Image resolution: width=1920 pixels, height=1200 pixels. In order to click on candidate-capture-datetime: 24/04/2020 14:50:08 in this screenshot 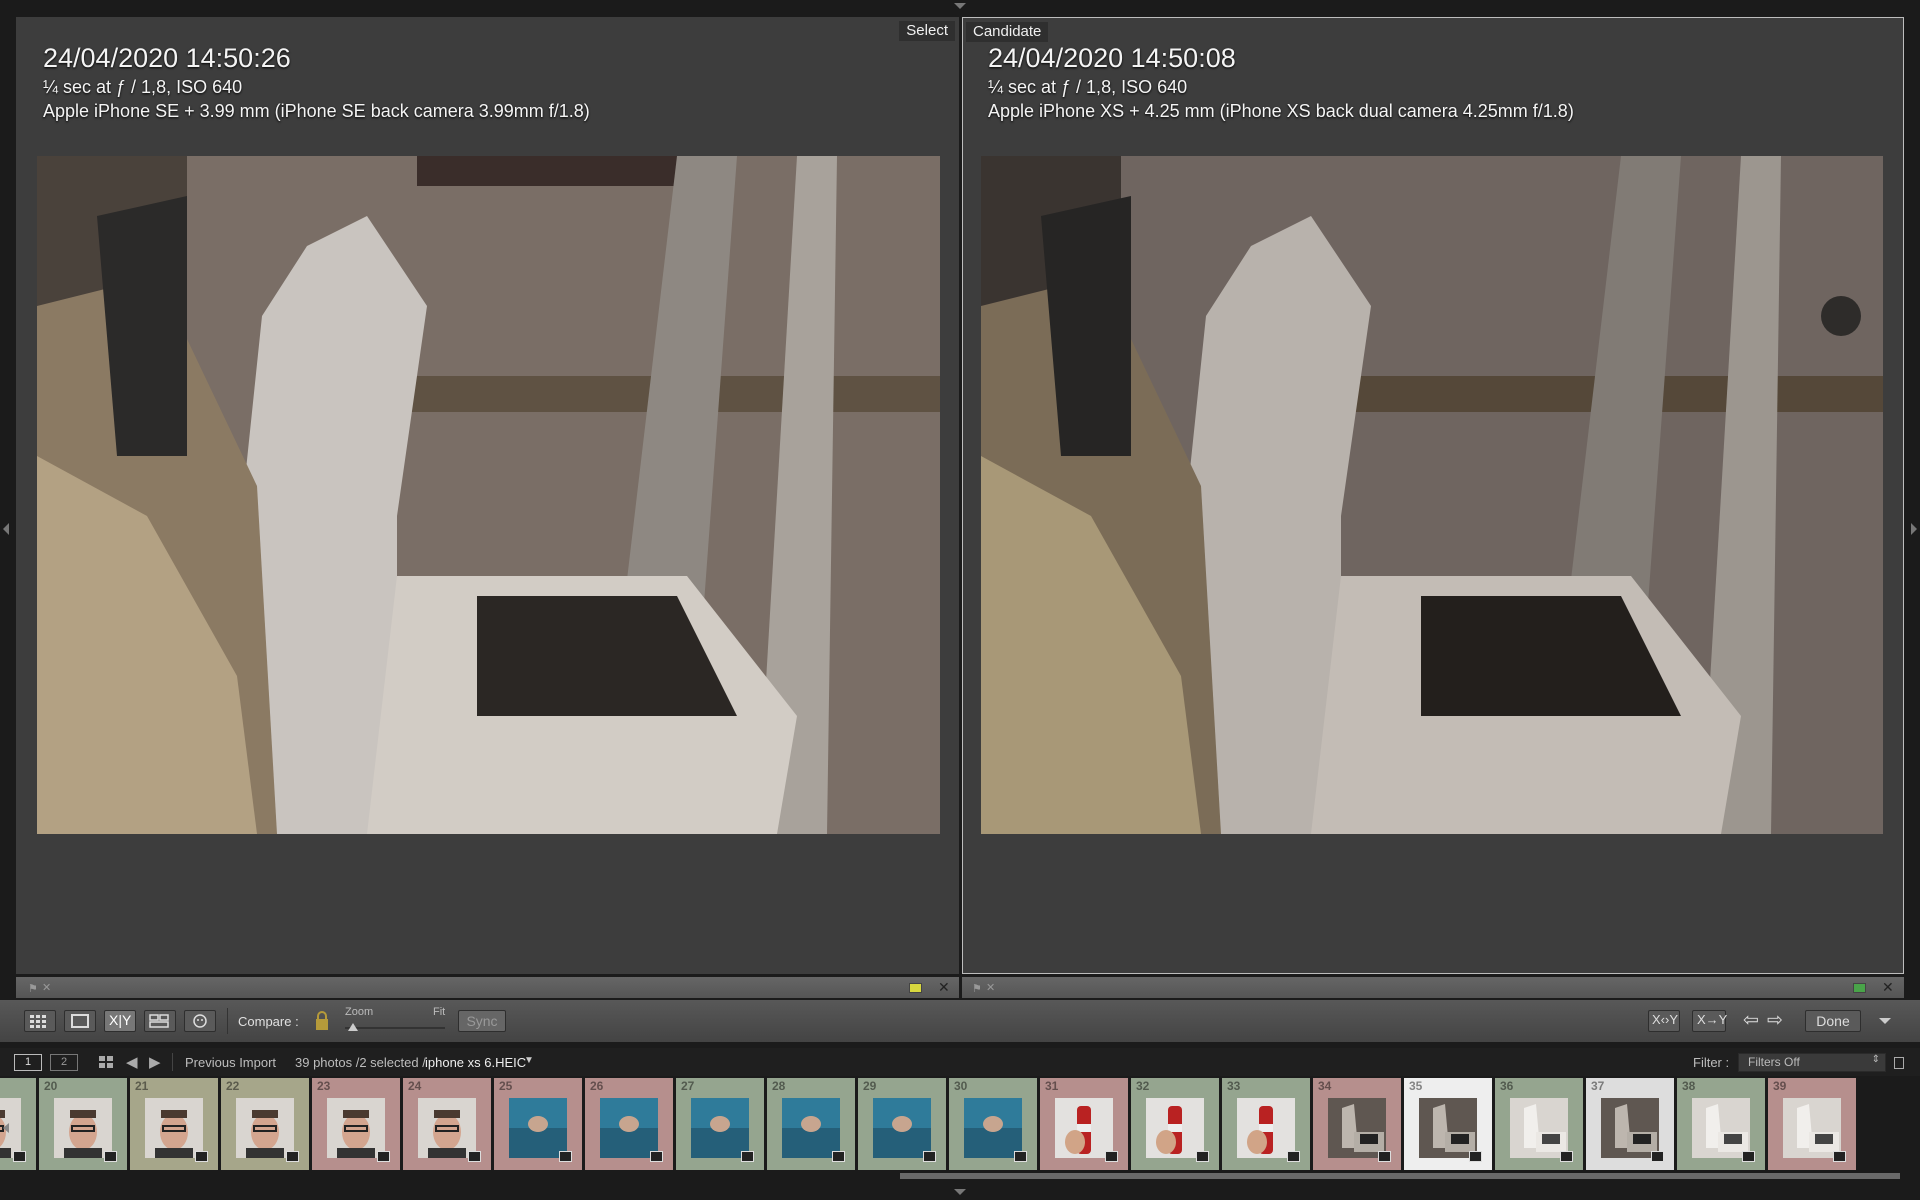, I will do `click(1112, 58)`.